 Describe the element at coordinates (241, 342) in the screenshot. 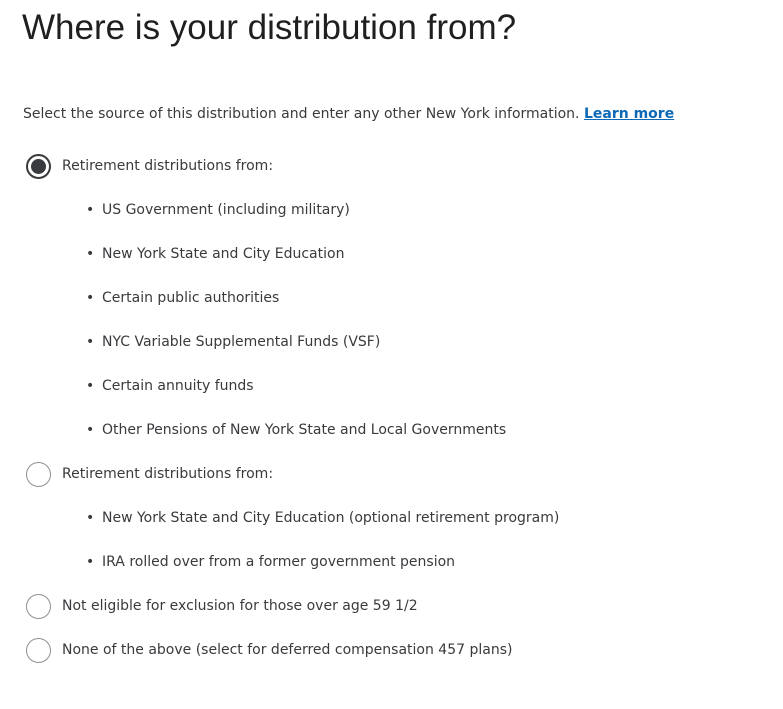

I see `list-item-text: NYC Variable Supplemental Funds (VSF)` at that location.